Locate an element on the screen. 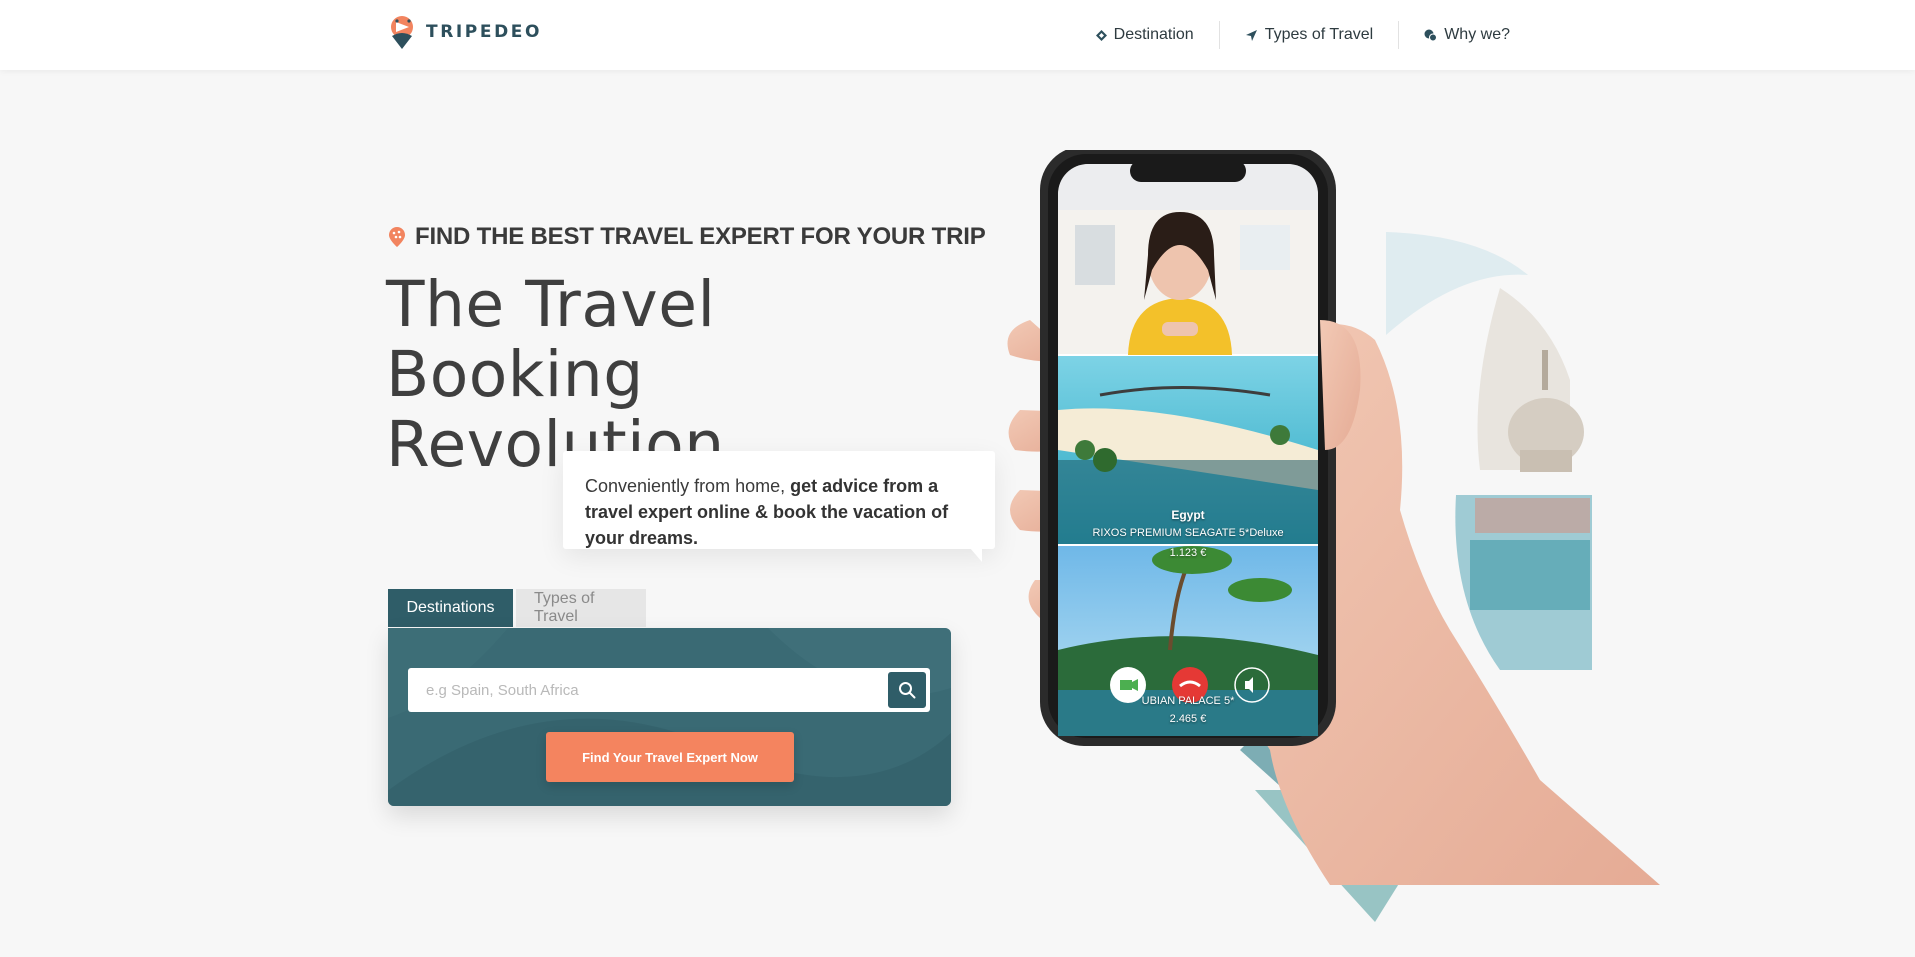 Image resolution: width=1915 pixels, height=957 pixels. nav-item-why-we: Why we? is located at coordinates (1467, 35).